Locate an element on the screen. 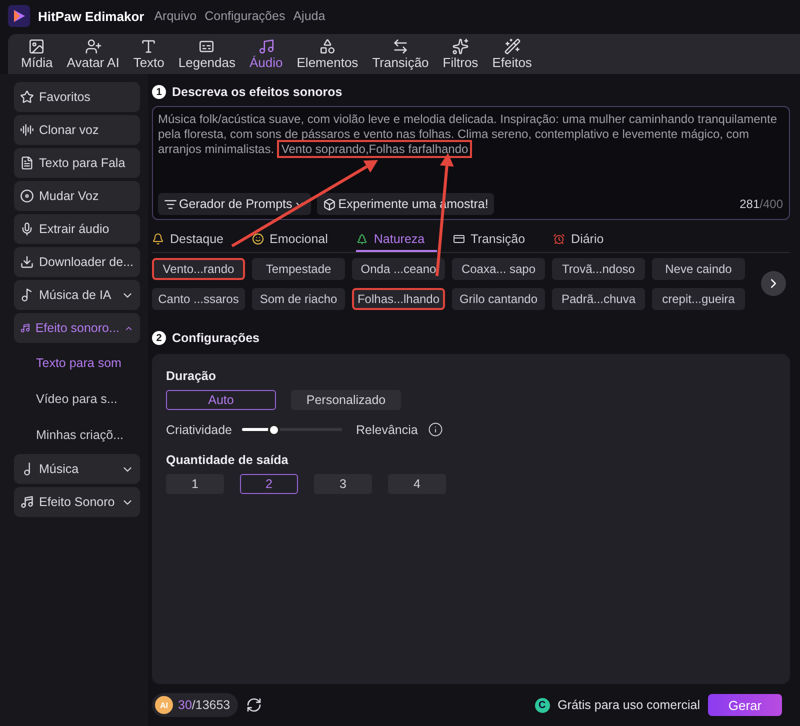 This screenshot has height=726, width=800. generate-button: Gerar is located at coordinates (745, 705).